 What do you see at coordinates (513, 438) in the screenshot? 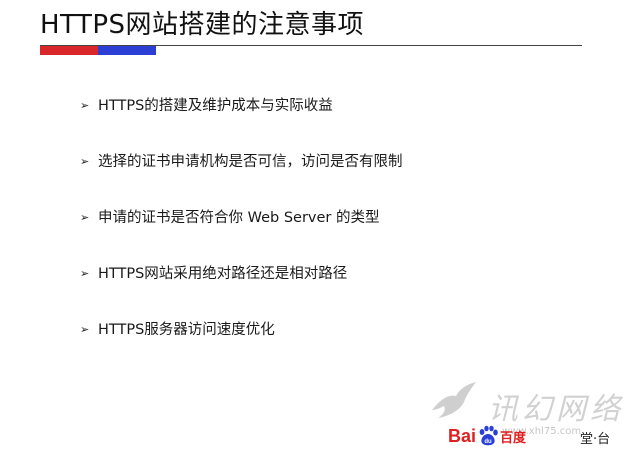
I see `baidu-logo-right: 百度` at bounding box center [513, 438].